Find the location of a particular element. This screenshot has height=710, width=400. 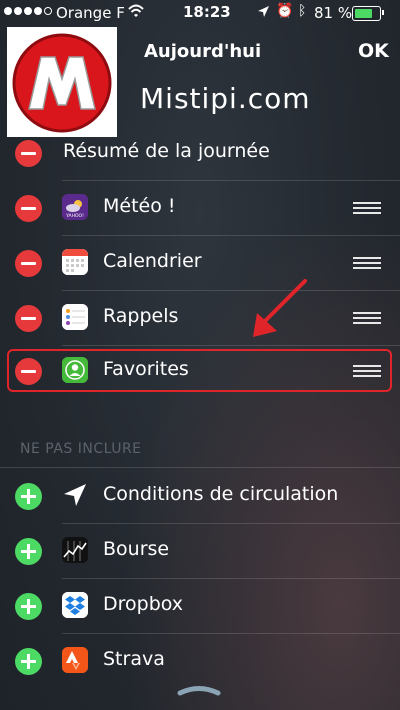

widget-row-strava: Strava is located at coordinates (200, 660).